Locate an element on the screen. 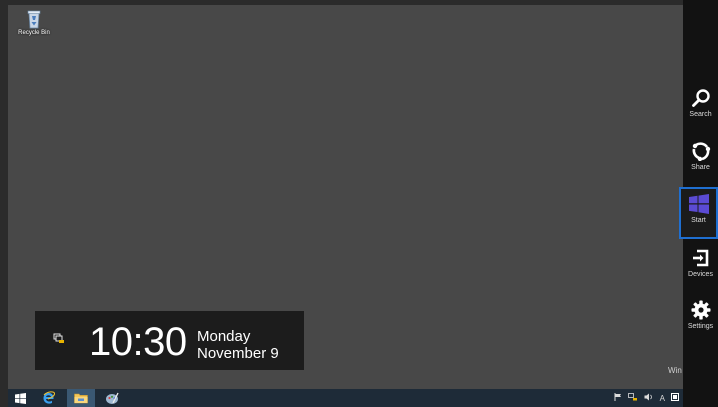  recycle-bin-icon is located at coordinates (34, 19).